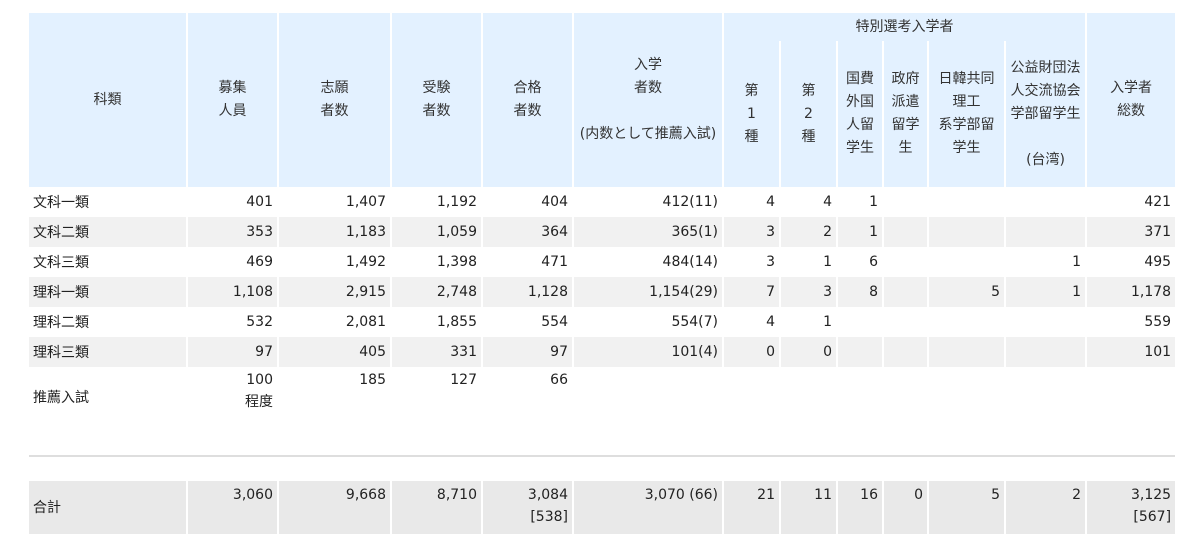  What do you see at coordinates (905, 27) in the screenshot?
I see `col-header-tokubetsu-group: 特別選考入学者` at bounding box center [905, 27].